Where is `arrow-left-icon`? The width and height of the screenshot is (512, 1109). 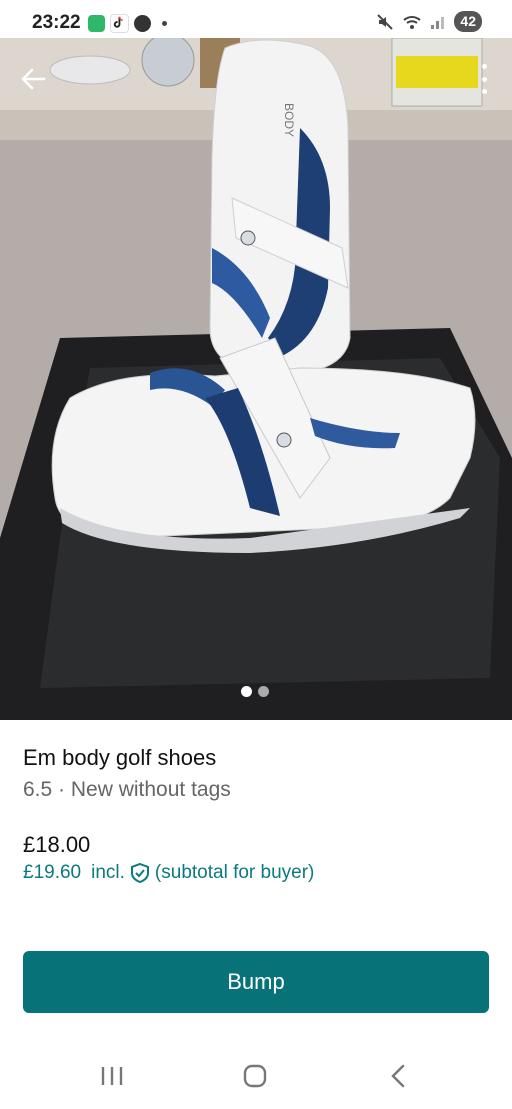 arrow-left-icon is located at coordinates (33, 79).